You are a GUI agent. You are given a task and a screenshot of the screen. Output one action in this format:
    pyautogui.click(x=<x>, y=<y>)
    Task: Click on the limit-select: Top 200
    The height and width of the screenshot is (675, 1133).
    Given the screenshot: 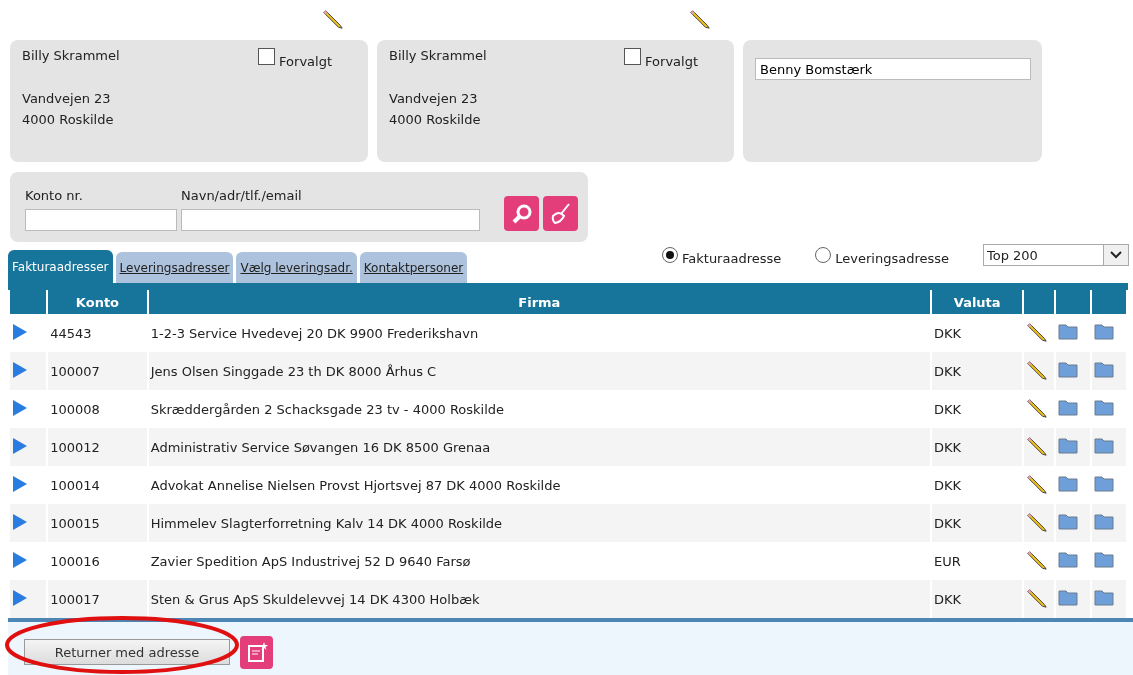 What is the action you would take?
    pyautogui.click(x=1056, y=255)
    